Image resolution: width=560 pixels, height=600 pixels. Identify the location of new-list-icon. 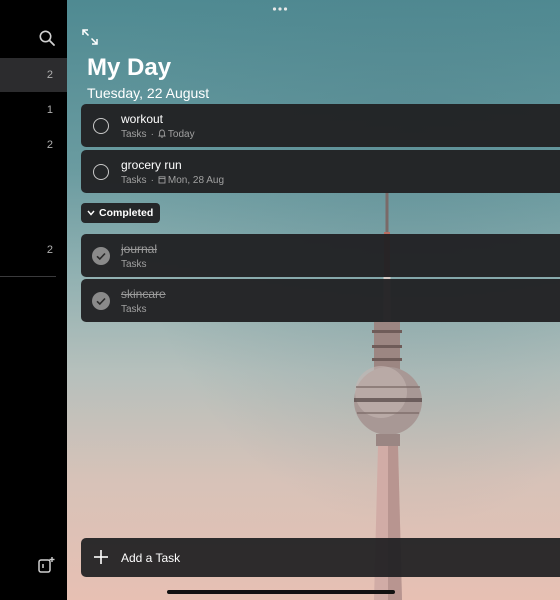
(46, 565).